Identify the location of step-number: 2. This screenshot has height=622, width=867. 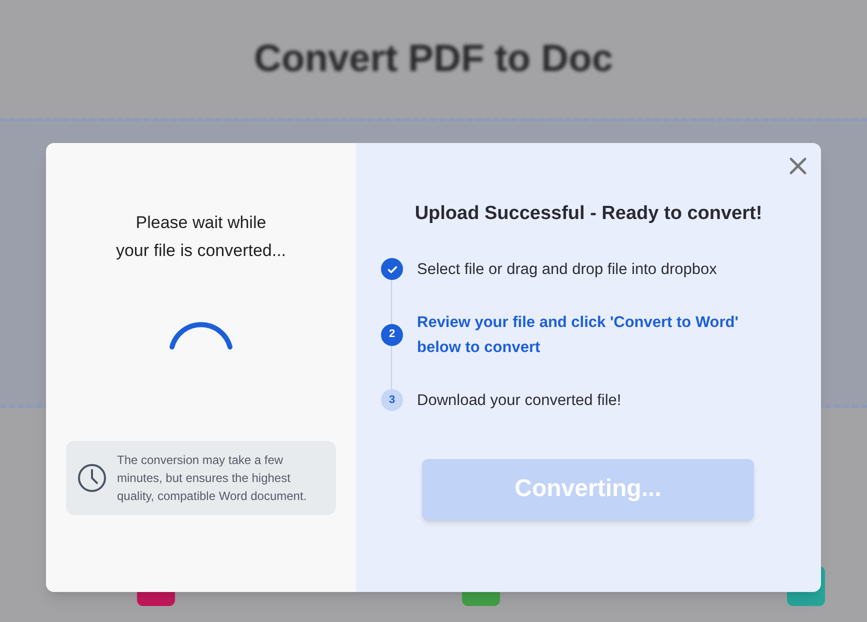
(392, 335).